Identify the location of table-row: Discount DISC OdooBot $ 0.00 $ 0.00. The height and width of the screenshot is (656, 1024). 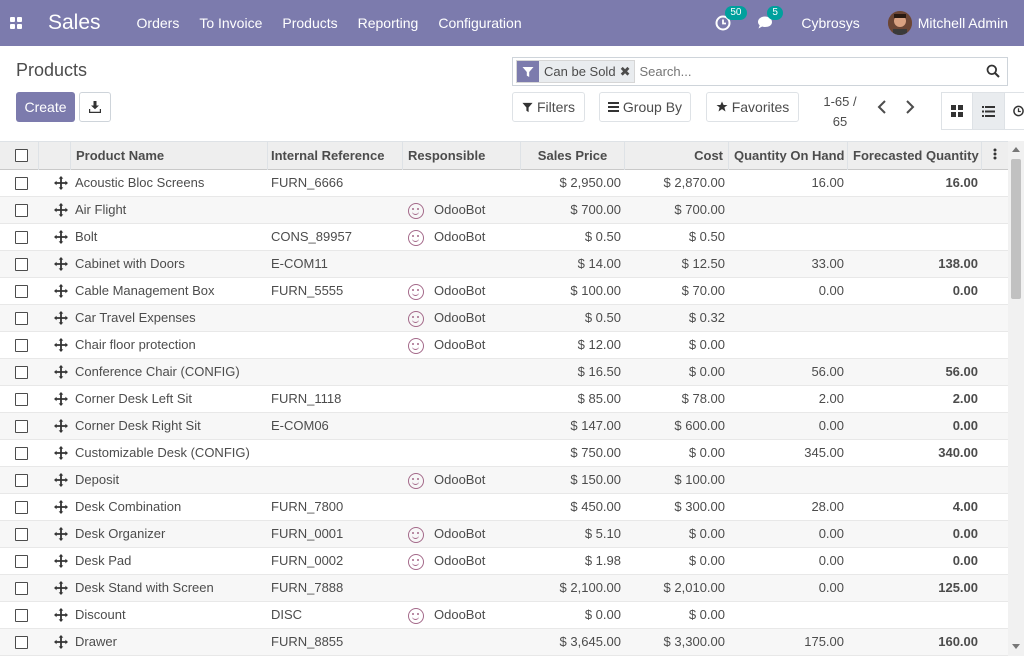
(504, 615).